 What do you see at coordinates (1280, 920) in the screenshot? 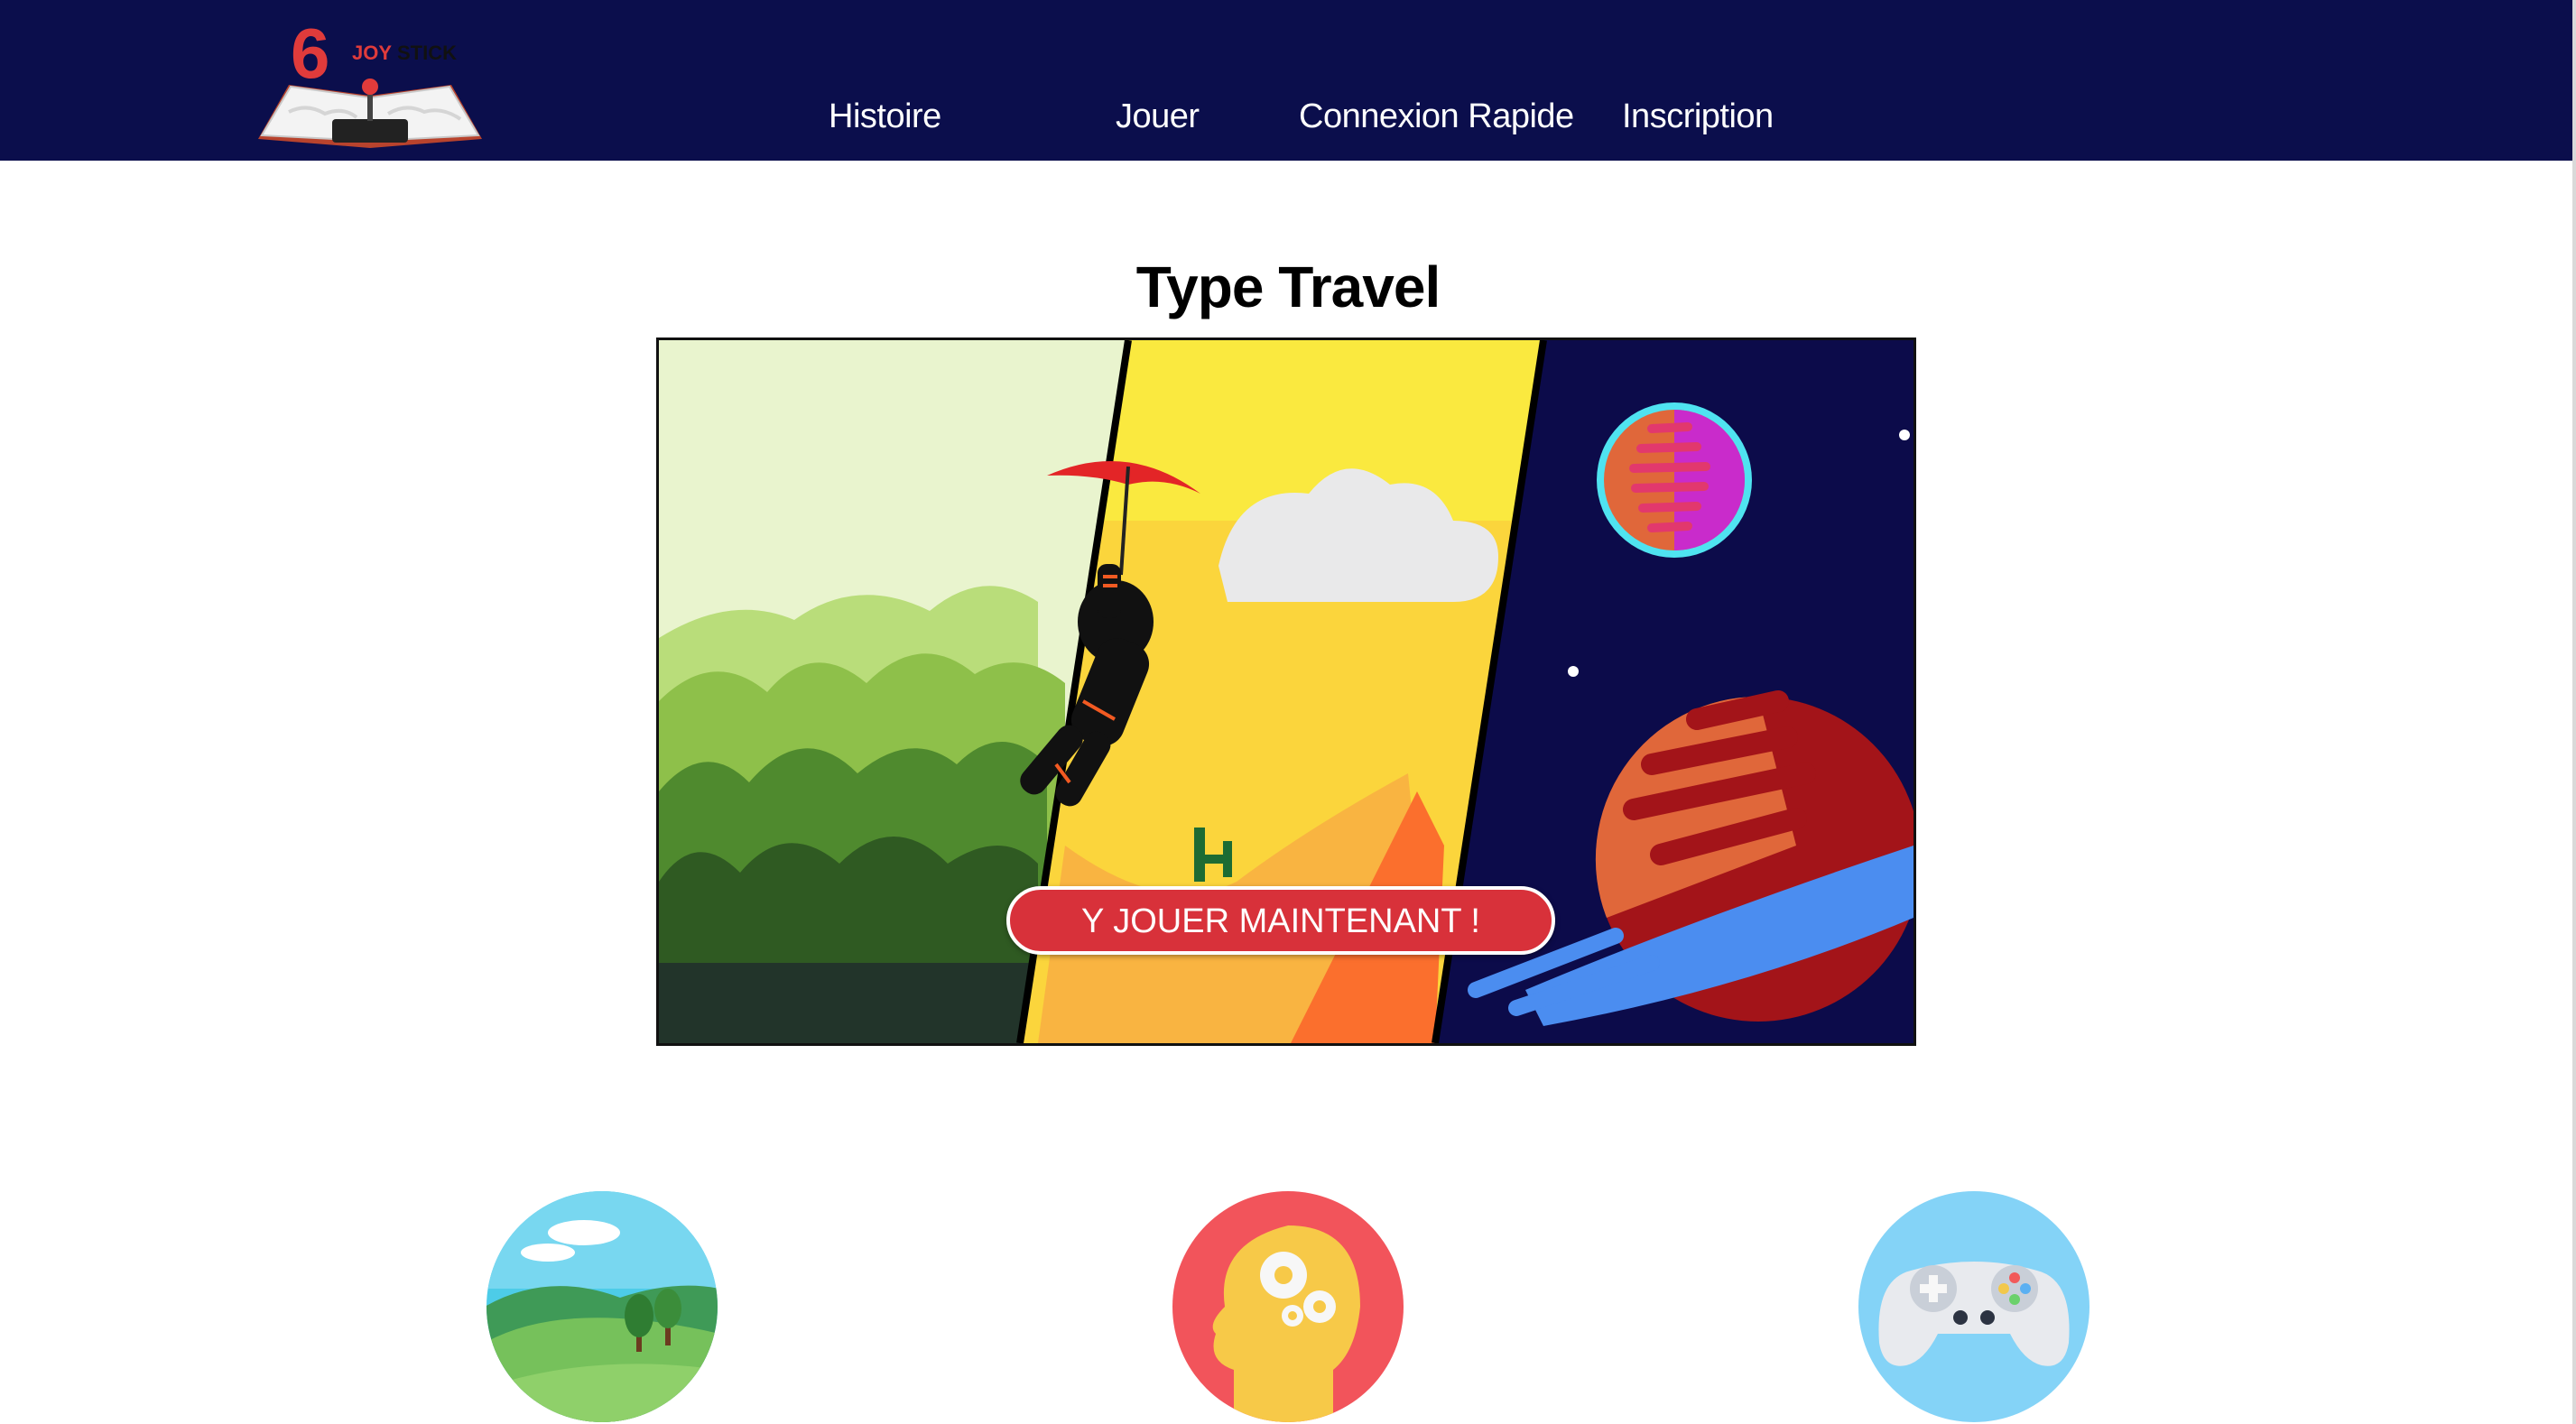
I see `play-now-button: Y JOUER MAINTENANT !` at bounding box center [1280, 920].